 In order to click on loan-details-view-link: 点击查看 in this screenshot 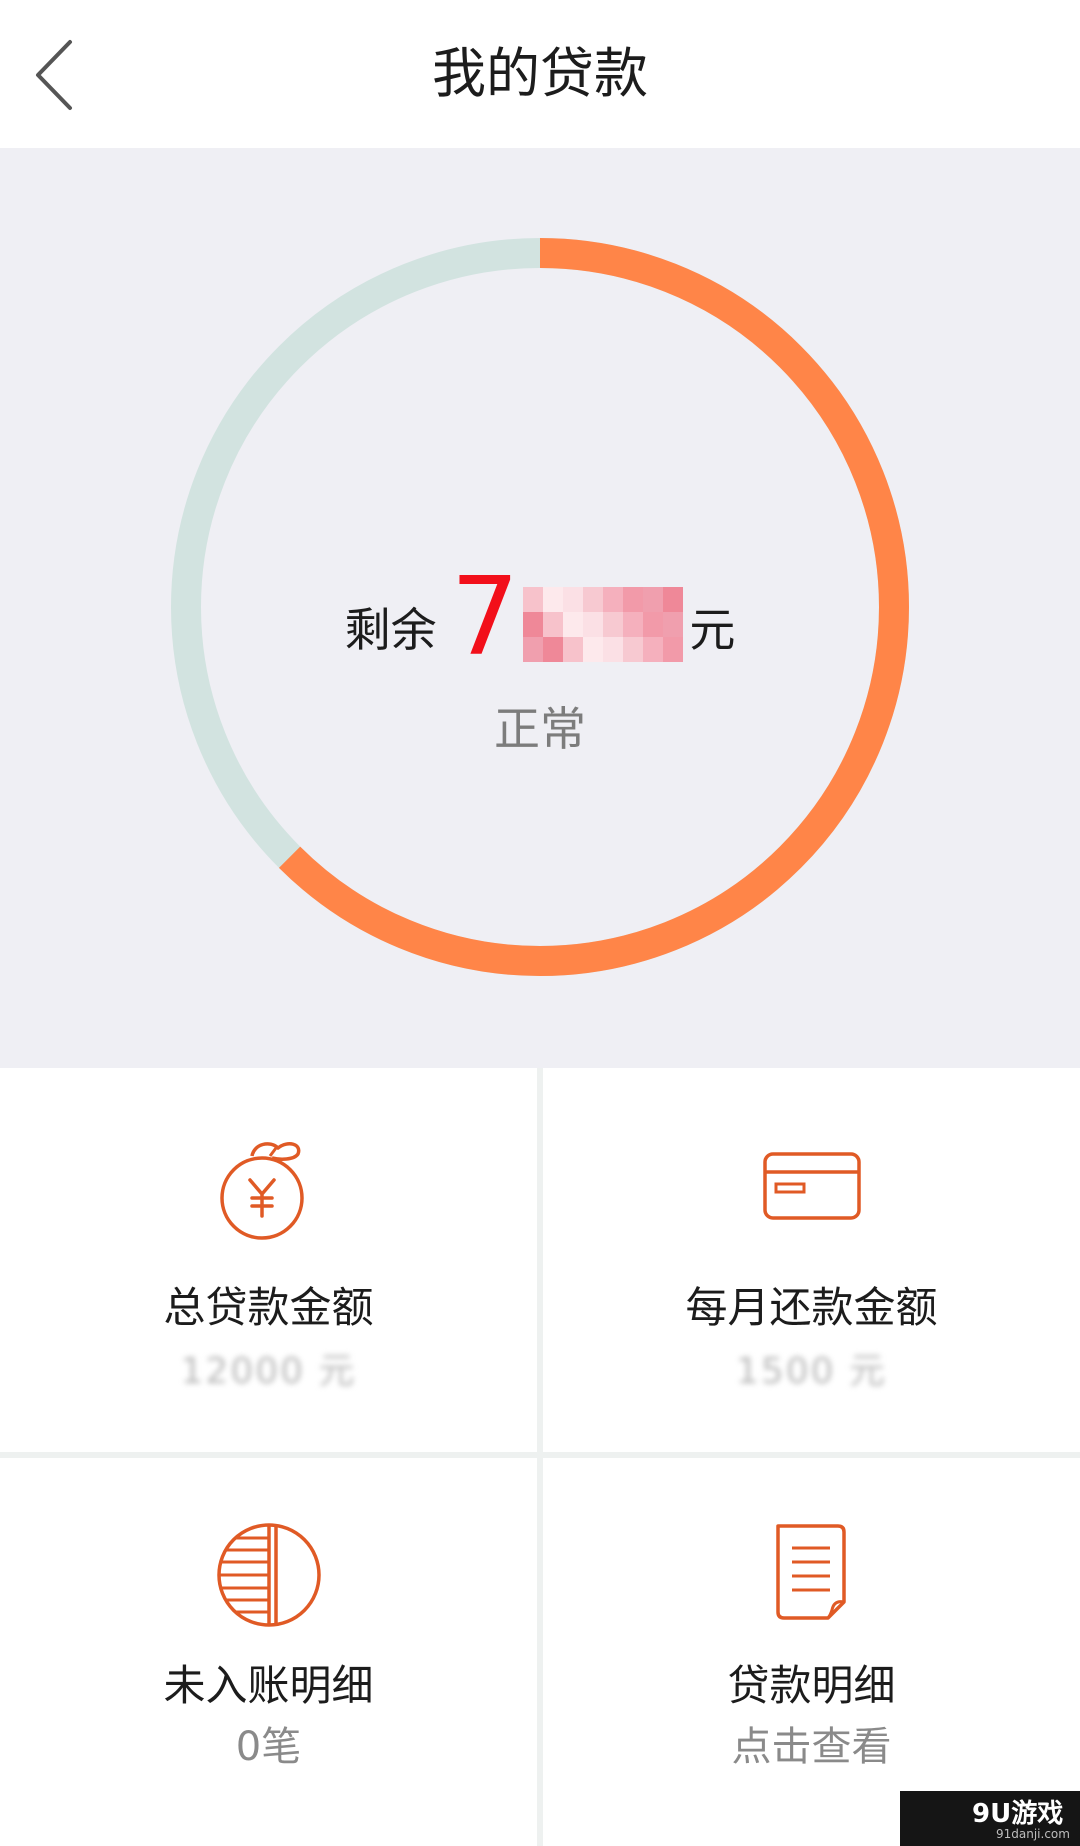, I will do `click(811, 1743)`.